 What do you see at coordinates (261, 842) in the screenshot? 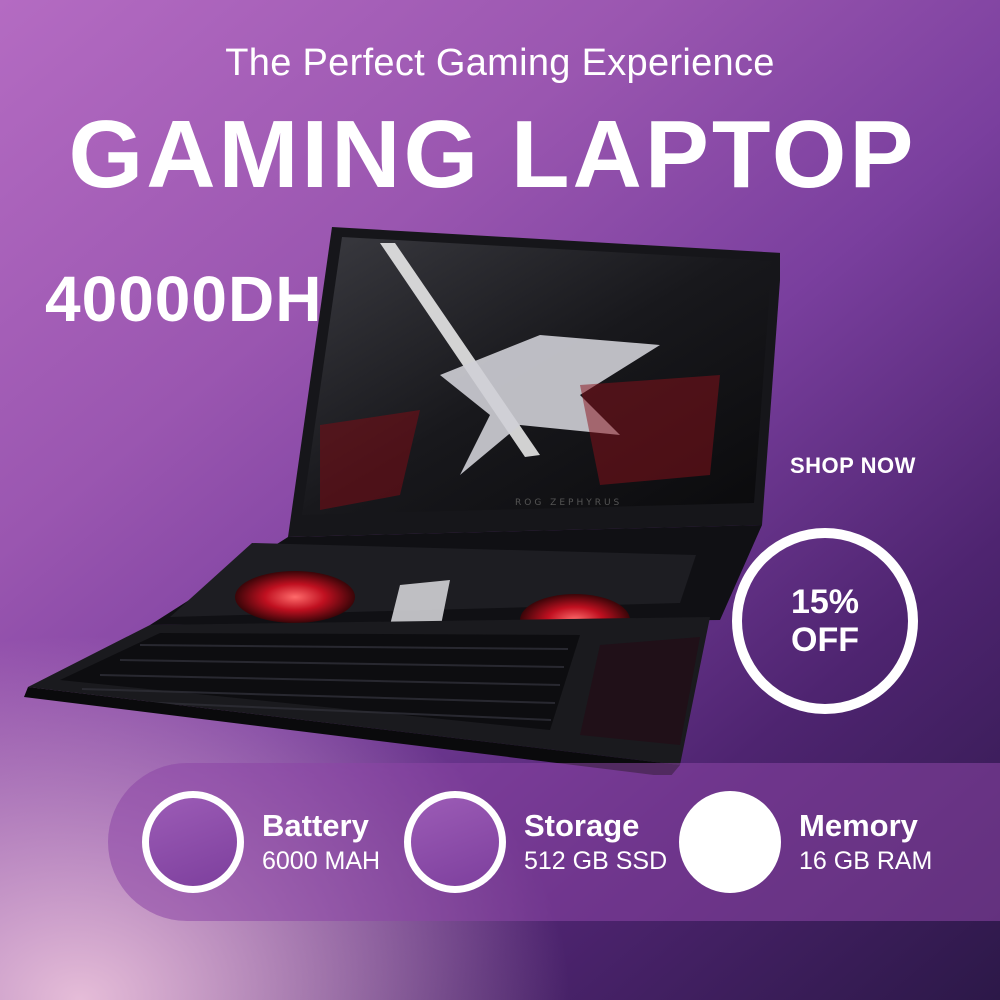
I see `feature-battery: Battery 6000 MAH` at bounding box center [261, 842].